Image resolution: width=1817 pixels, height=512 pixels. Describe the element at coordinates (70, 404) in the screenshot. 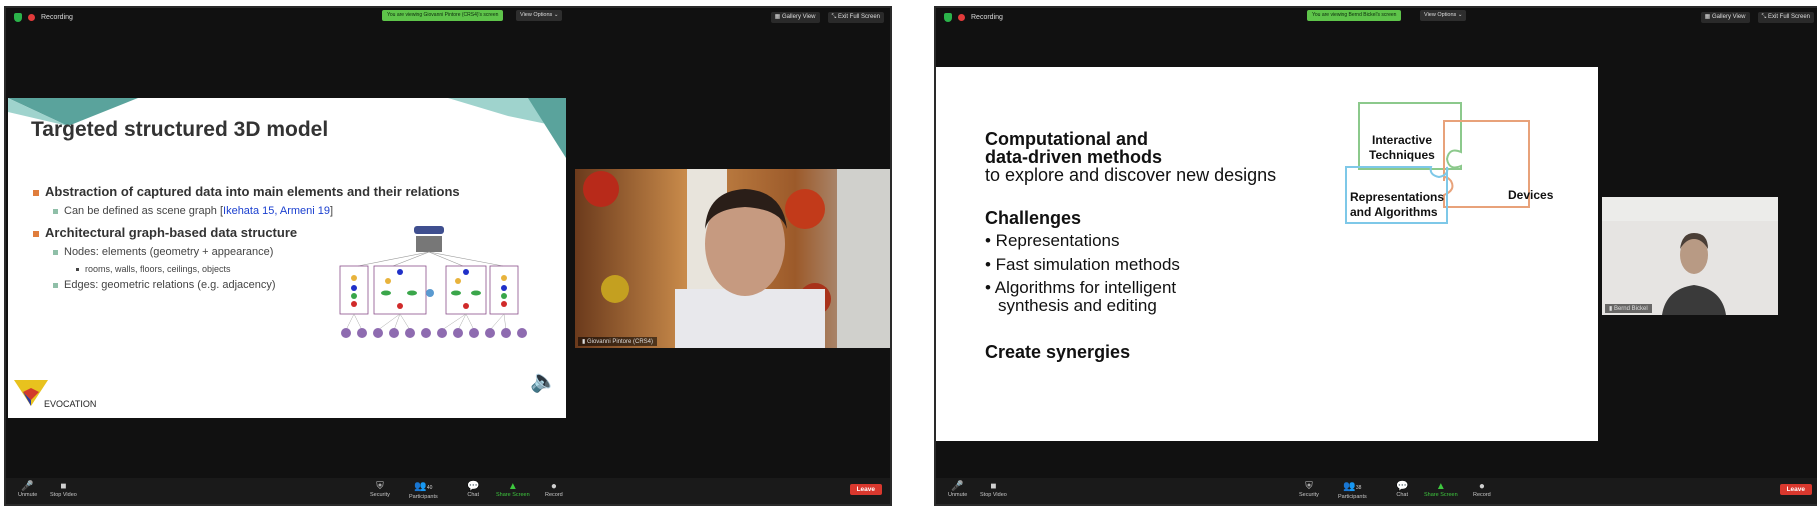

I see `evocation-logo-text: EVOCATION` at that location.